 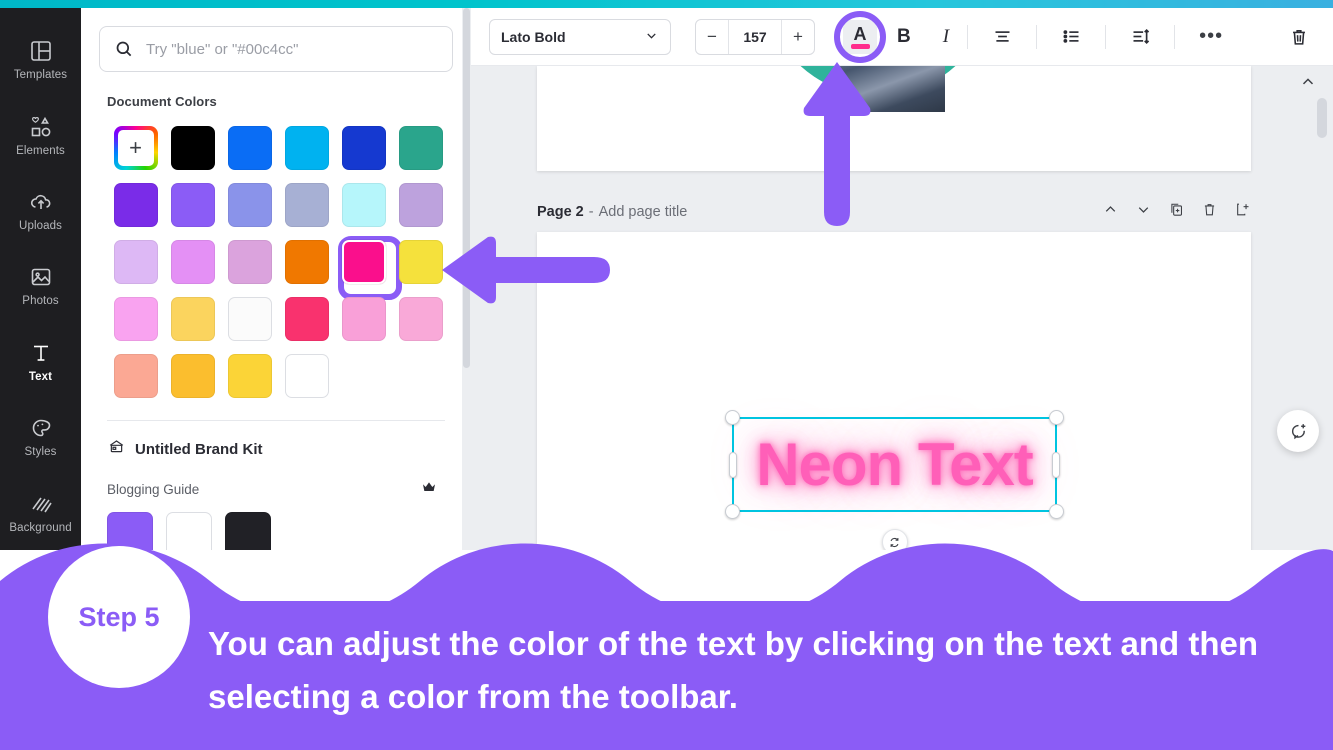 I want to click on resize-handle-left, so click(x=733, y=464).